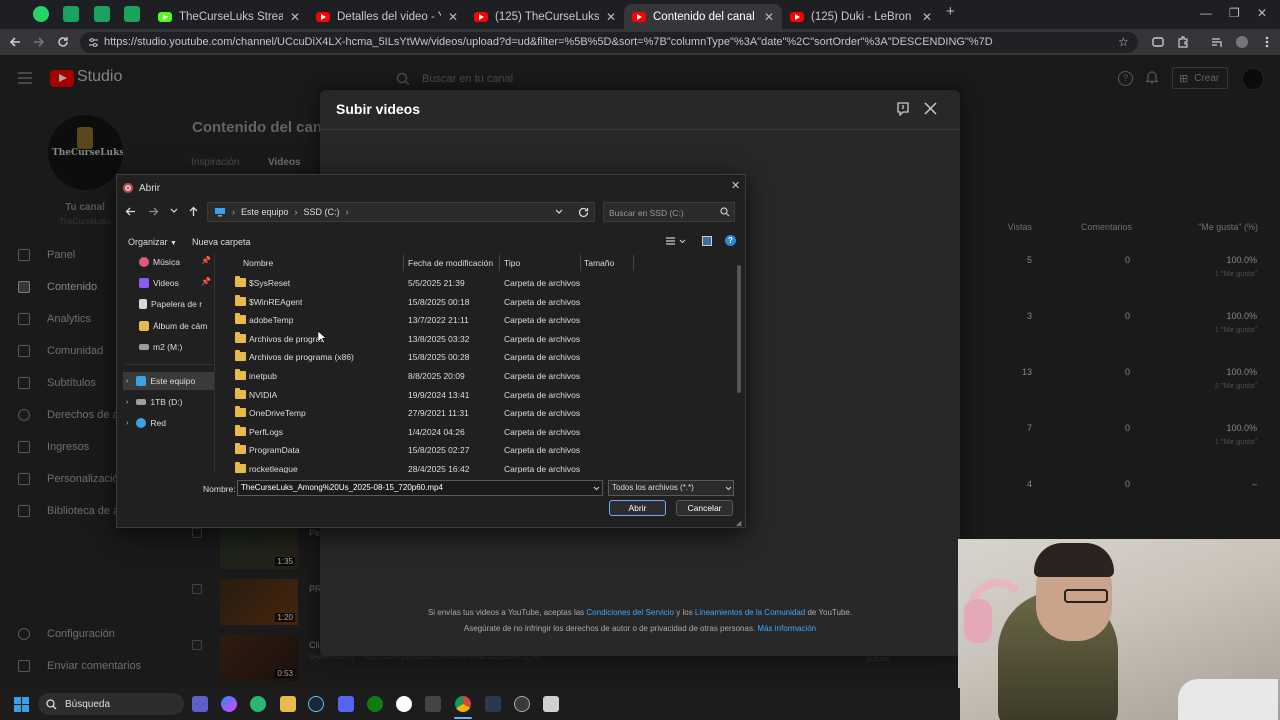  What do you see at coordinates (168, 381) in the screenshot?
I see `nav-item-this-pc: › Este equipo` at bounding box center [168, 381].